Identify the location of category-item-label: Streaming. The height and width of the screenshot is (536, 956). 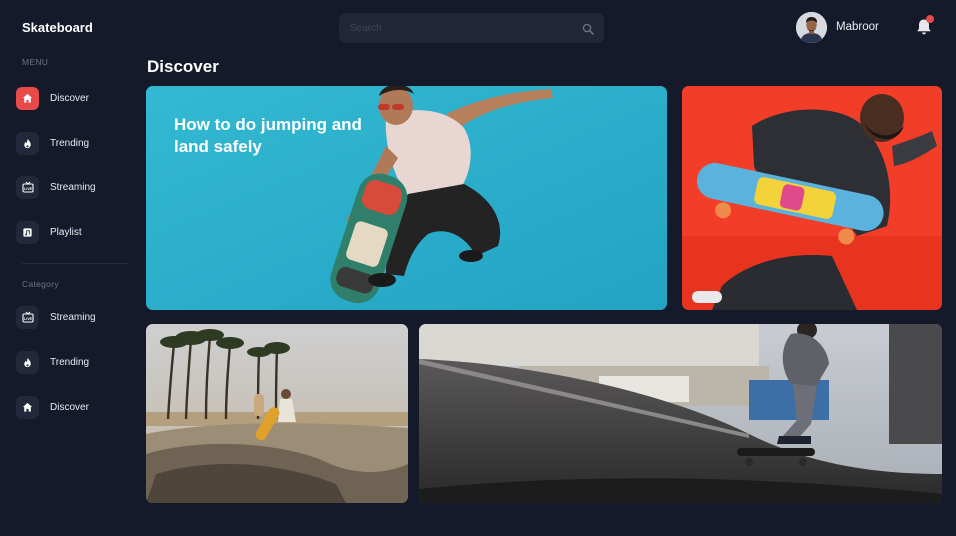
(73, 317).